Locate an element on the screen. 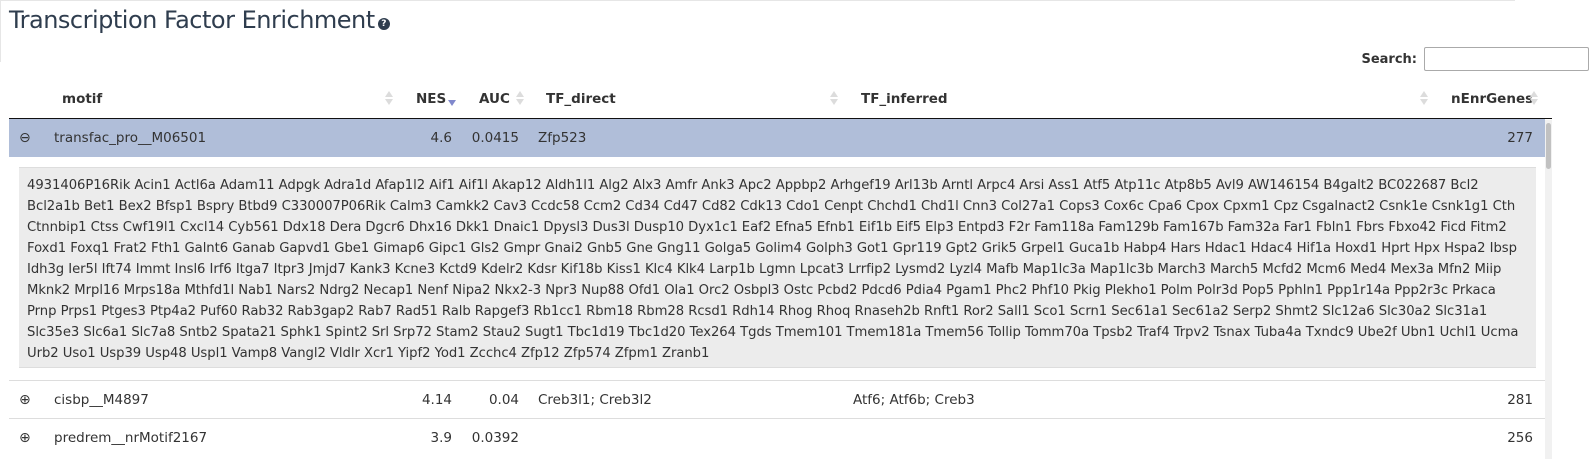 The height and width of the screenshot is (459, 1589). column-header-tf-direct: TF_direct is located at coordinates (581, 99).